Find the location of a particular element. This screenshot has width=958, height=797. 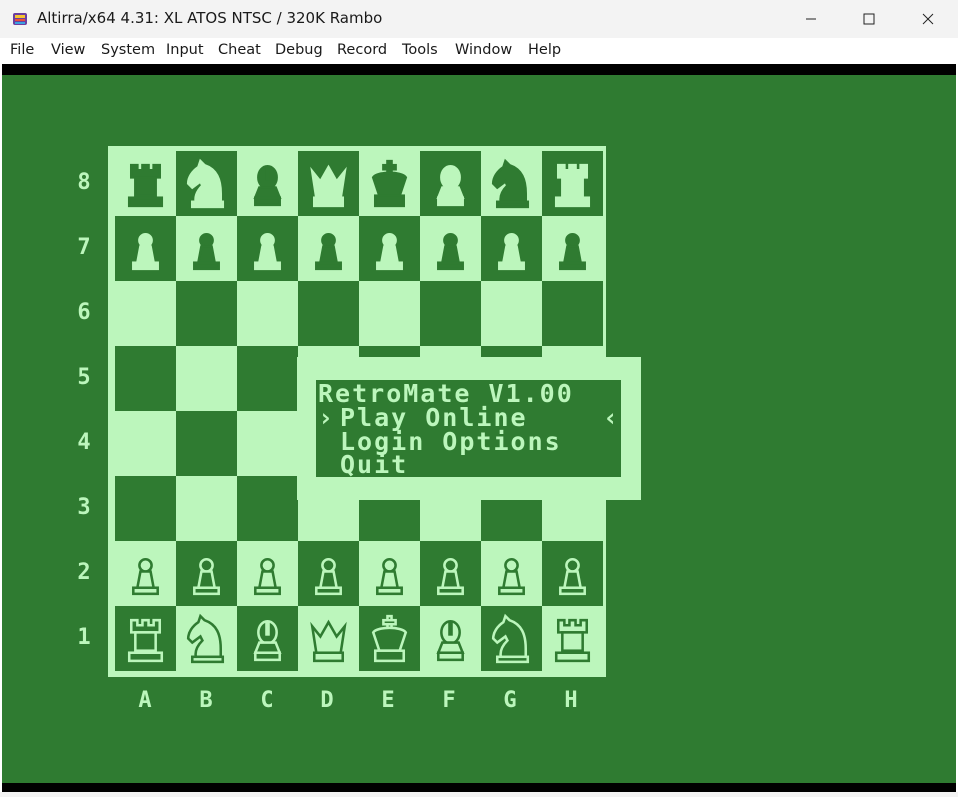

board-square-b3 is located at coordinates (206, 508).